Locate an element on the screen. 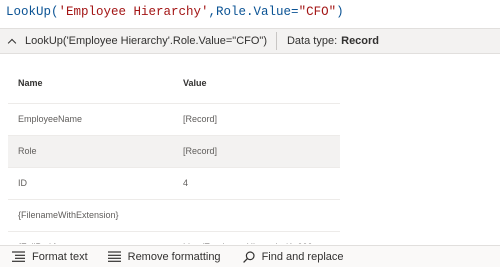 The width and height of the screenshot is (500, 267). format-text-icon is located at coordinates (18, 256).